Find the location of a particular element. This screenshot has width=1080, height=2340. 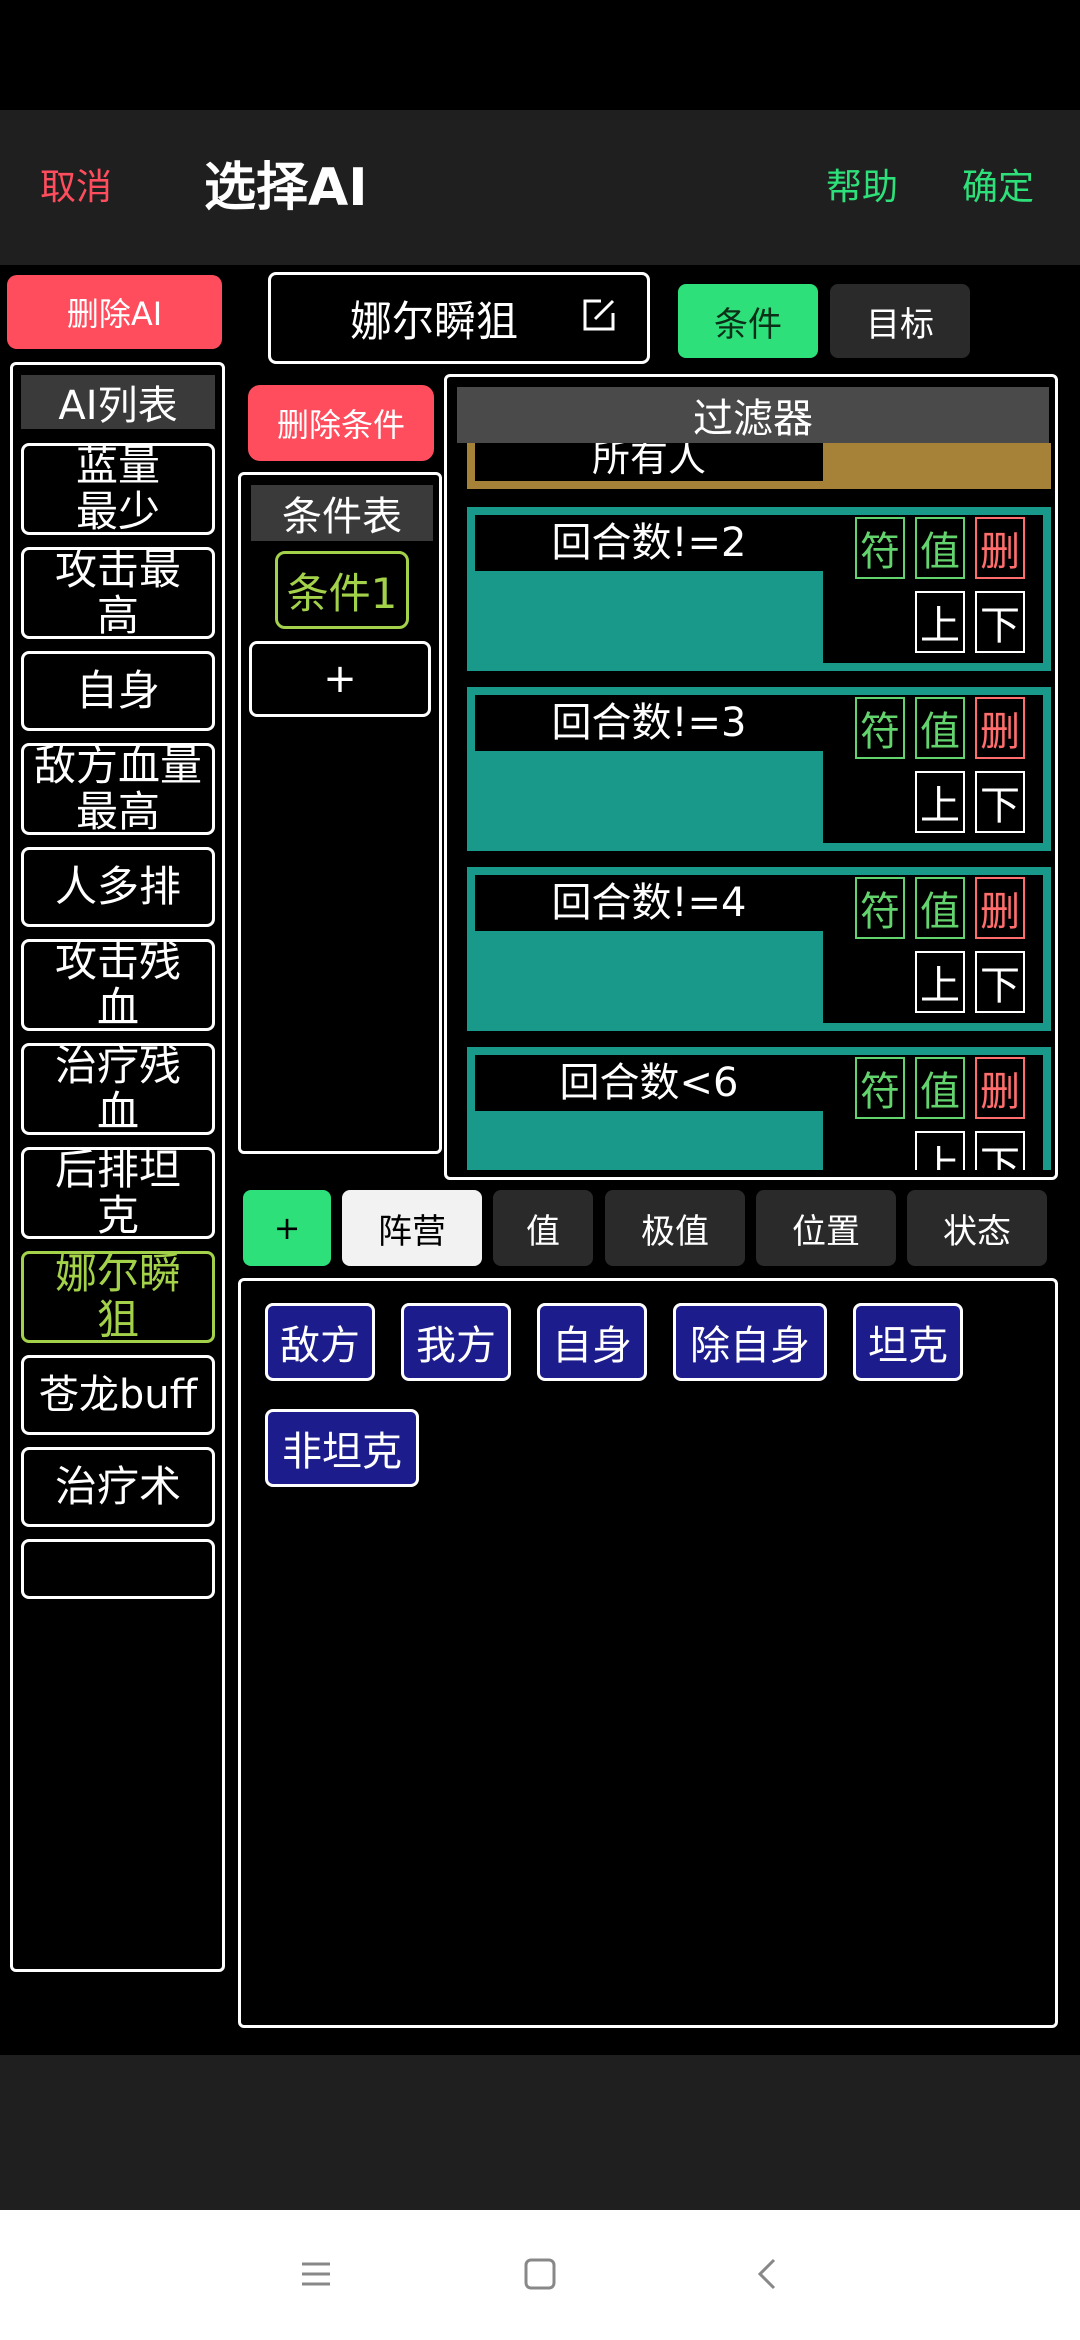

filter-label-area: 回合数!=2 is located at coordinates (649, 543).